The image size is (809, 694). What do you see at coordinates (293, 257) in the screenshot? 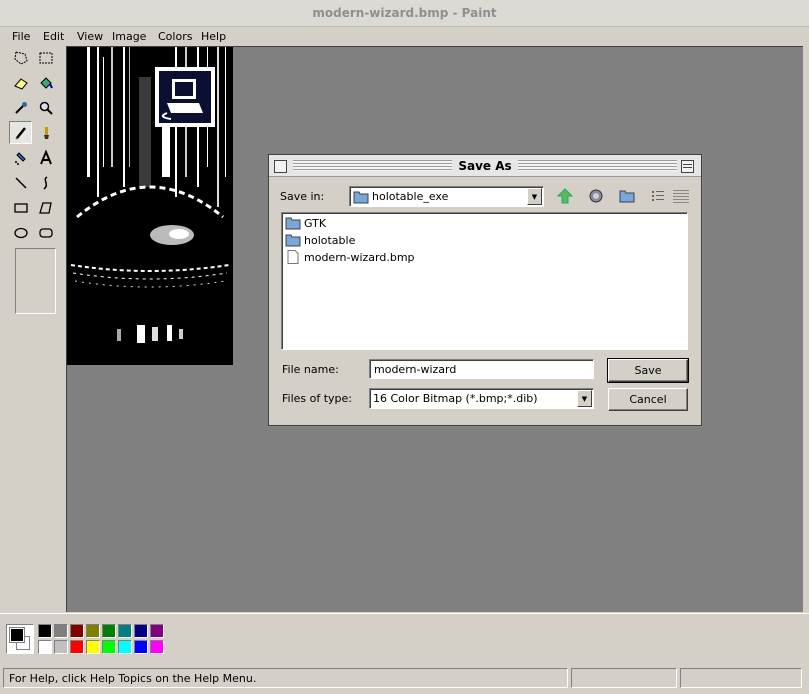
I see `document-icon` at bounding box center [293, 257].